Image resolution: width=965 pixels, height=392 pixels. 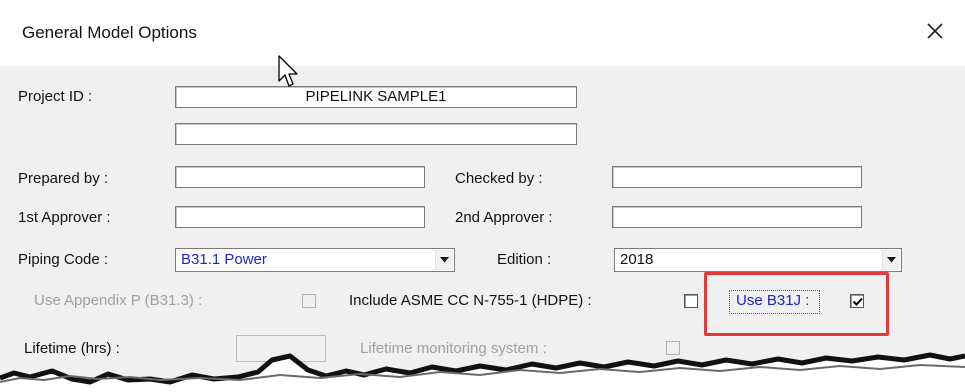 What do you see at coordinates (376, 97) in the screenshot?
I see `project-id-field: PIPELINK SAMPLE1` at bounding box center [376, 97].